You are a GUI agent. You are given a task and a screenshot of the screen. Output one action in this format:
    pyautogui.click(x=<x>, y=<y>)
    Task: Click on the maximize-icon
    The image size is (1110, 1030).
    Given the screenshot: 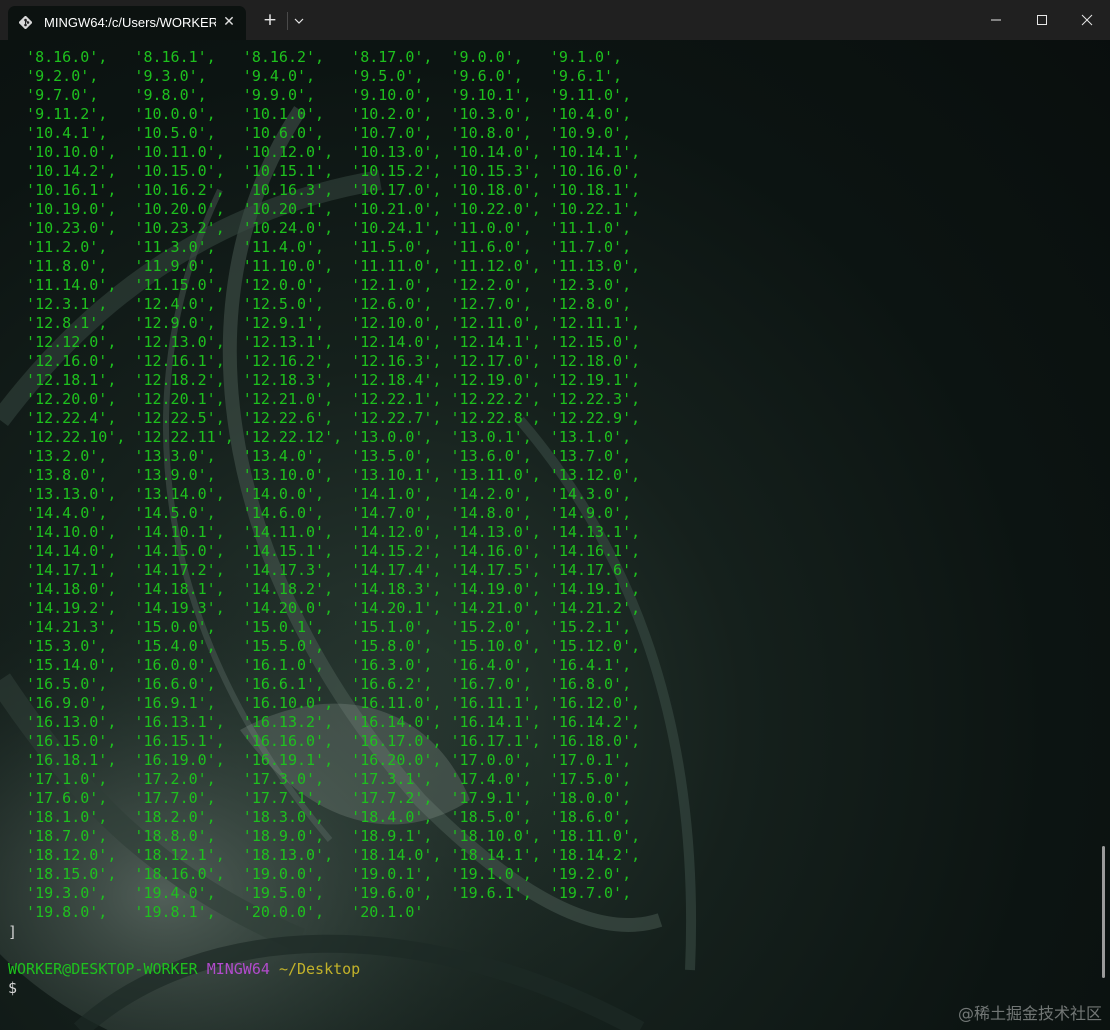 What is the action you would take?
    pyautogui.click(x=1042, y=20)
    